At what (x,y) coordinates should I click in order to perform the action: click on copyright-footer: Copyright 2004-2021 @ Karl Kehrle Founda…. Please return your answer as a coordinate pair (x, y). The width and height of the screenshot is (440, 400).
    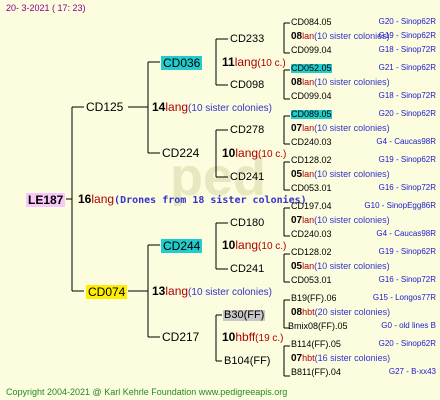
    Looking at the image, I should click on (147, 392).